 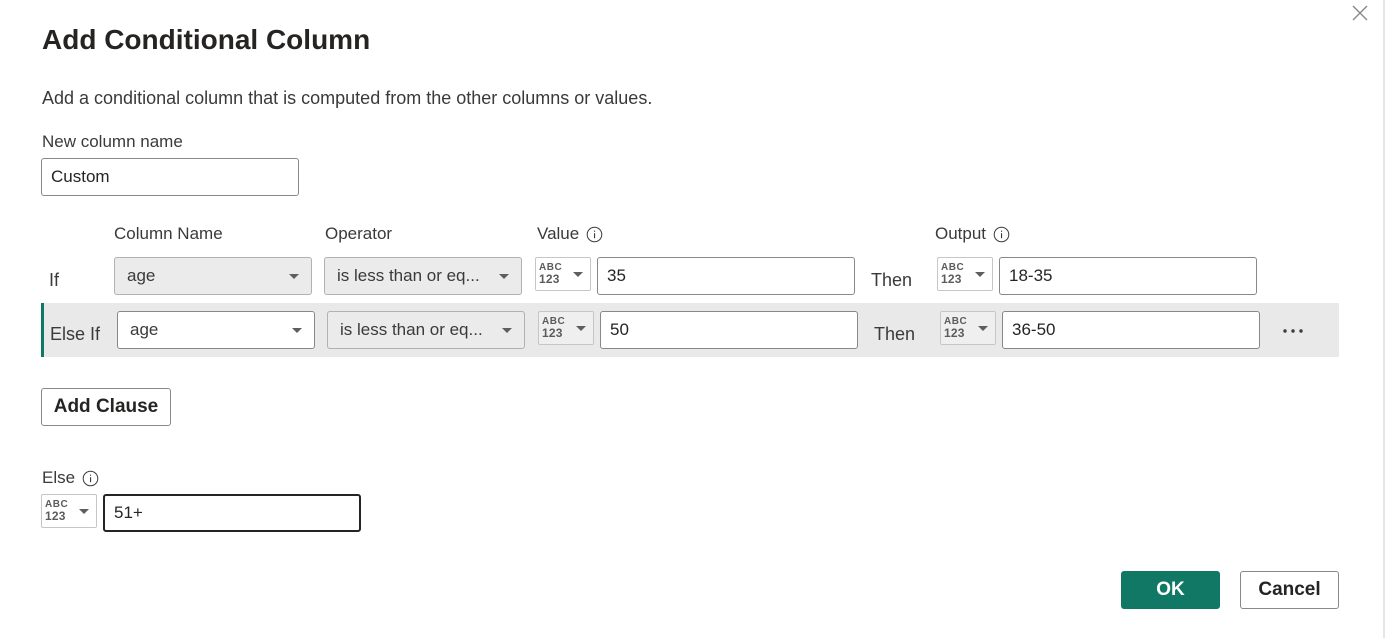 I want to click on new-column-name-input: Custom, so click(x=170, y=177).